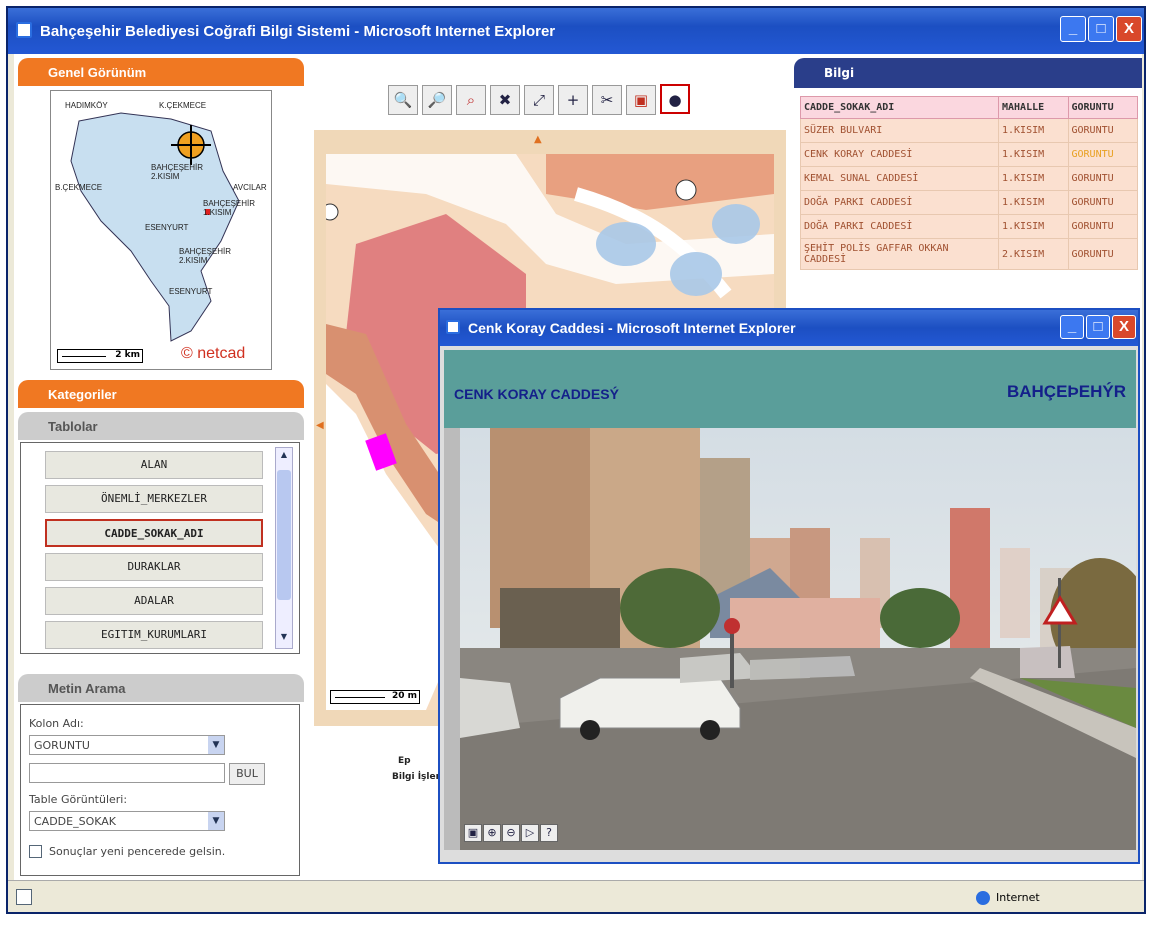 The height and width of the screenshot is (931, 1154). I want to click on photo-icon: ▣, so click(473, 833).